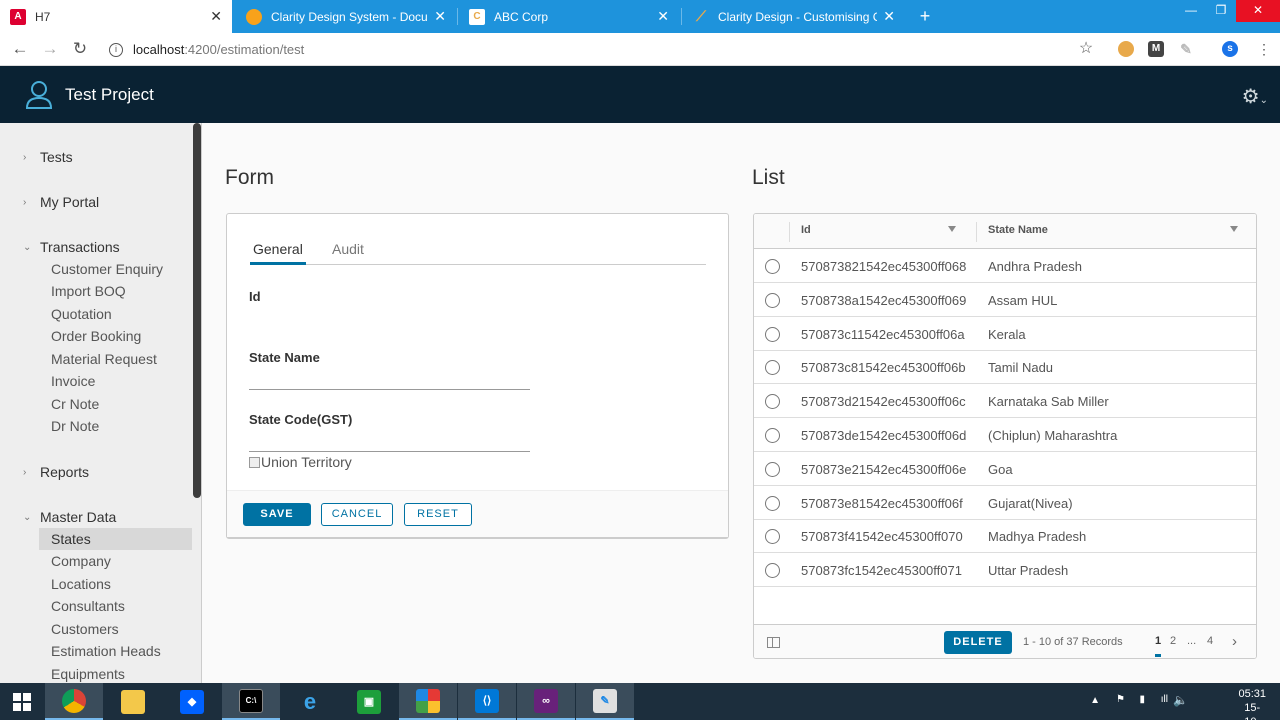 Image resolution: width=1280 pixels, height=720 pixels. I want to click on page-4-button: 4, so click(1210, 641).